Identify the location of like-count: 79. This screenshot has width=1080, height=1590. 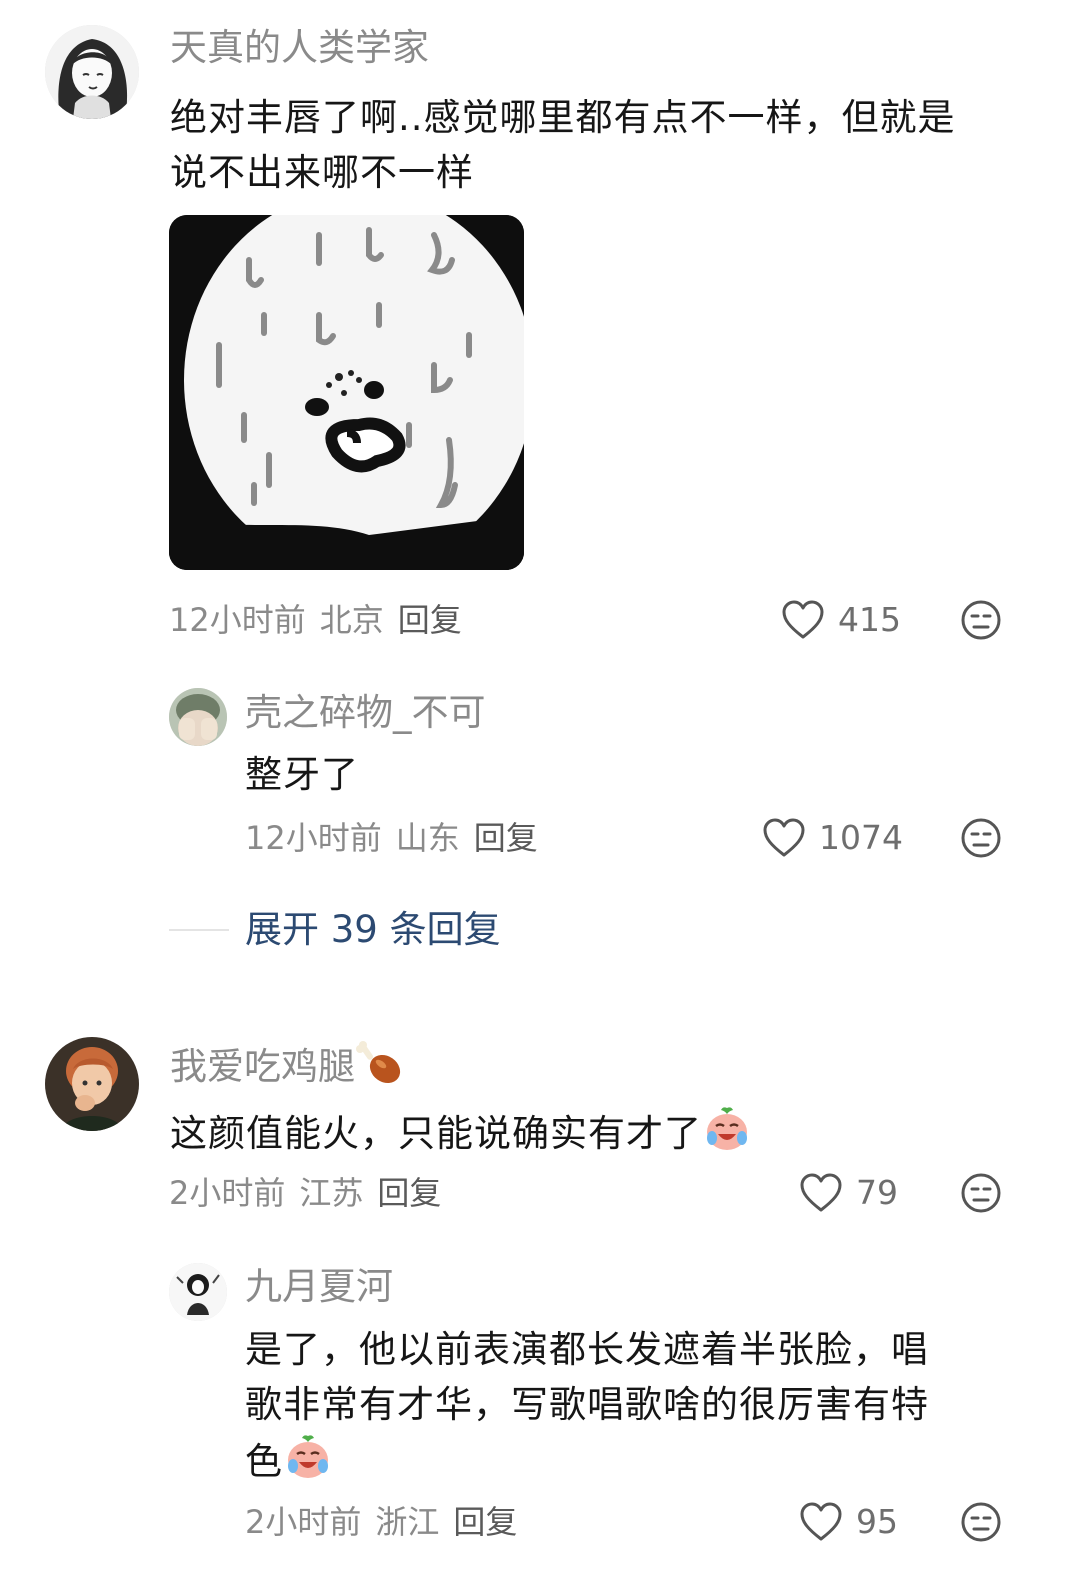
(877, 1192).